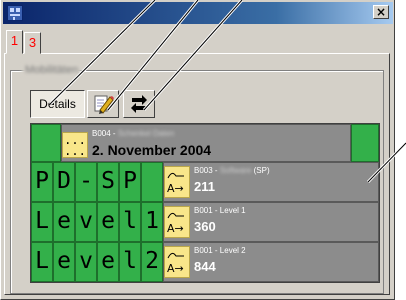 The height and width of the screenshot is (300, 406). I want to click on row-3-letter-0: L, so click(42, 262).